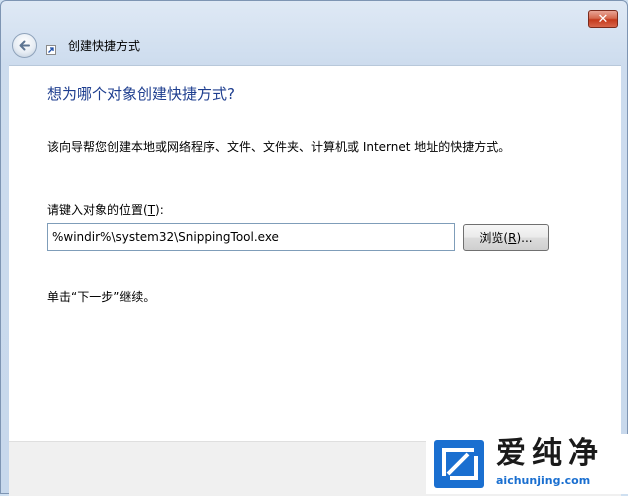  What do you see at coordinates (51, 50) in the screenshot?
I see `shortcut-arrow-icon` at bounding box center [51, 50].